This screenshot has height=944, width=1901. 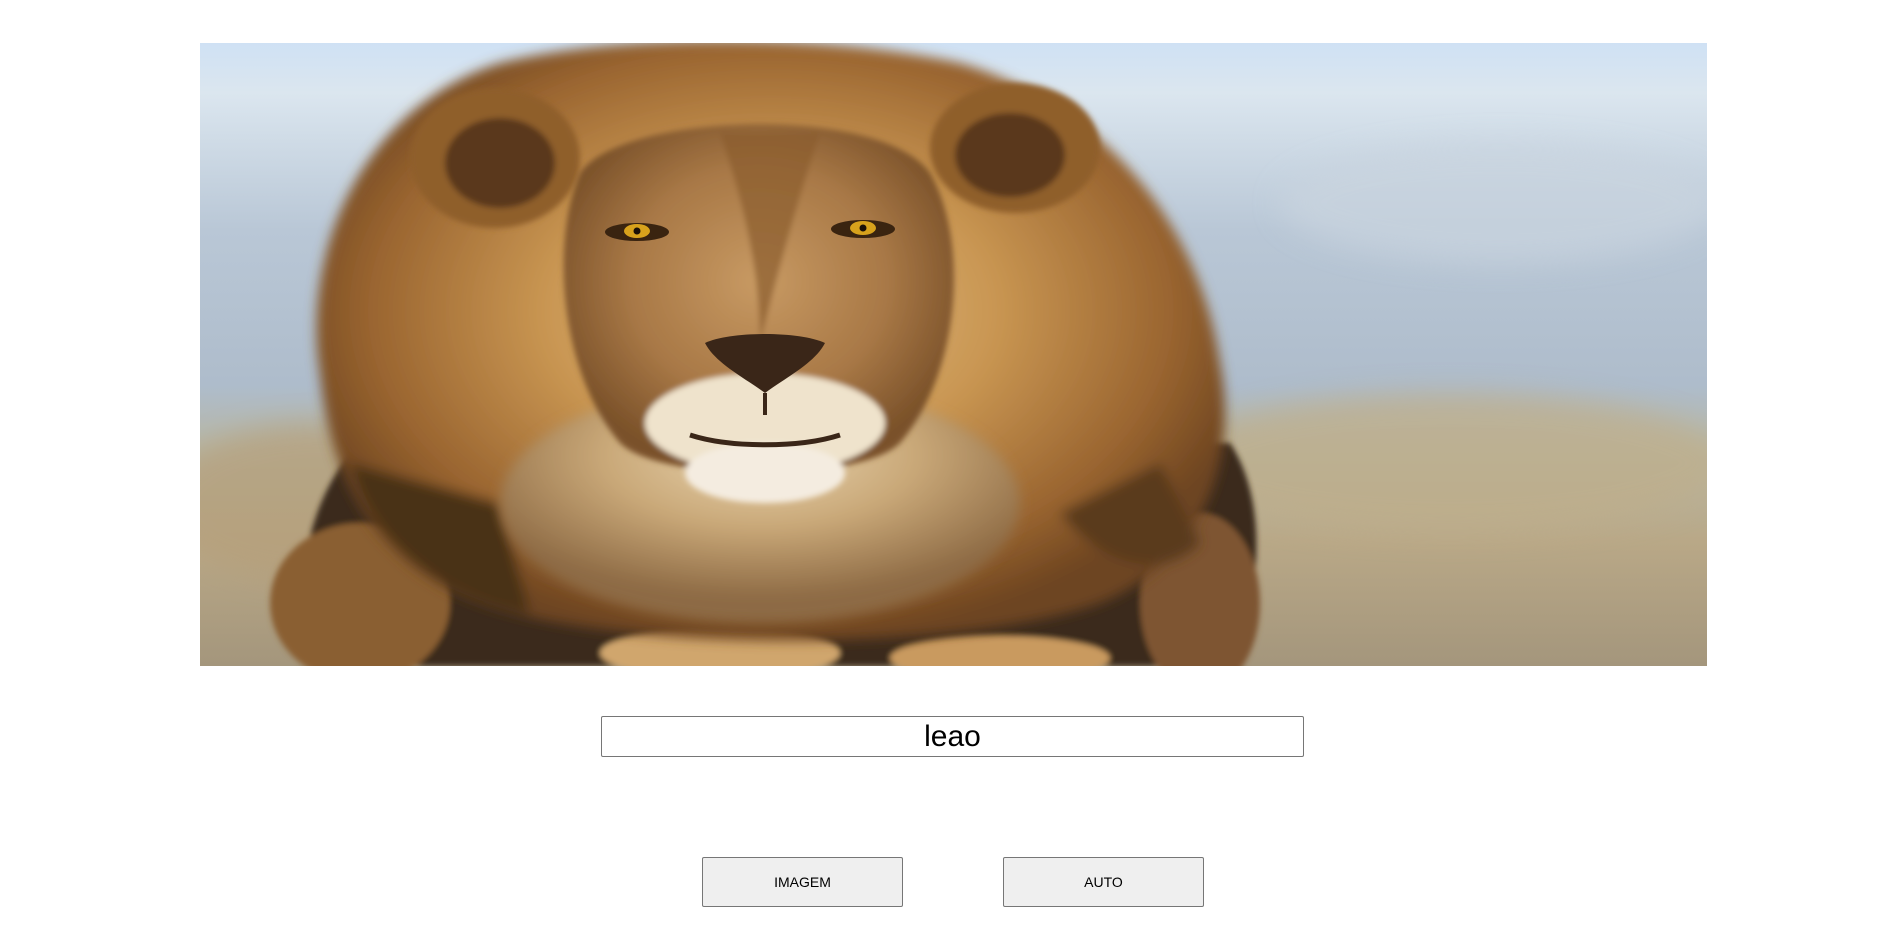 I want to click on word-input, so click(x=952, y=736).